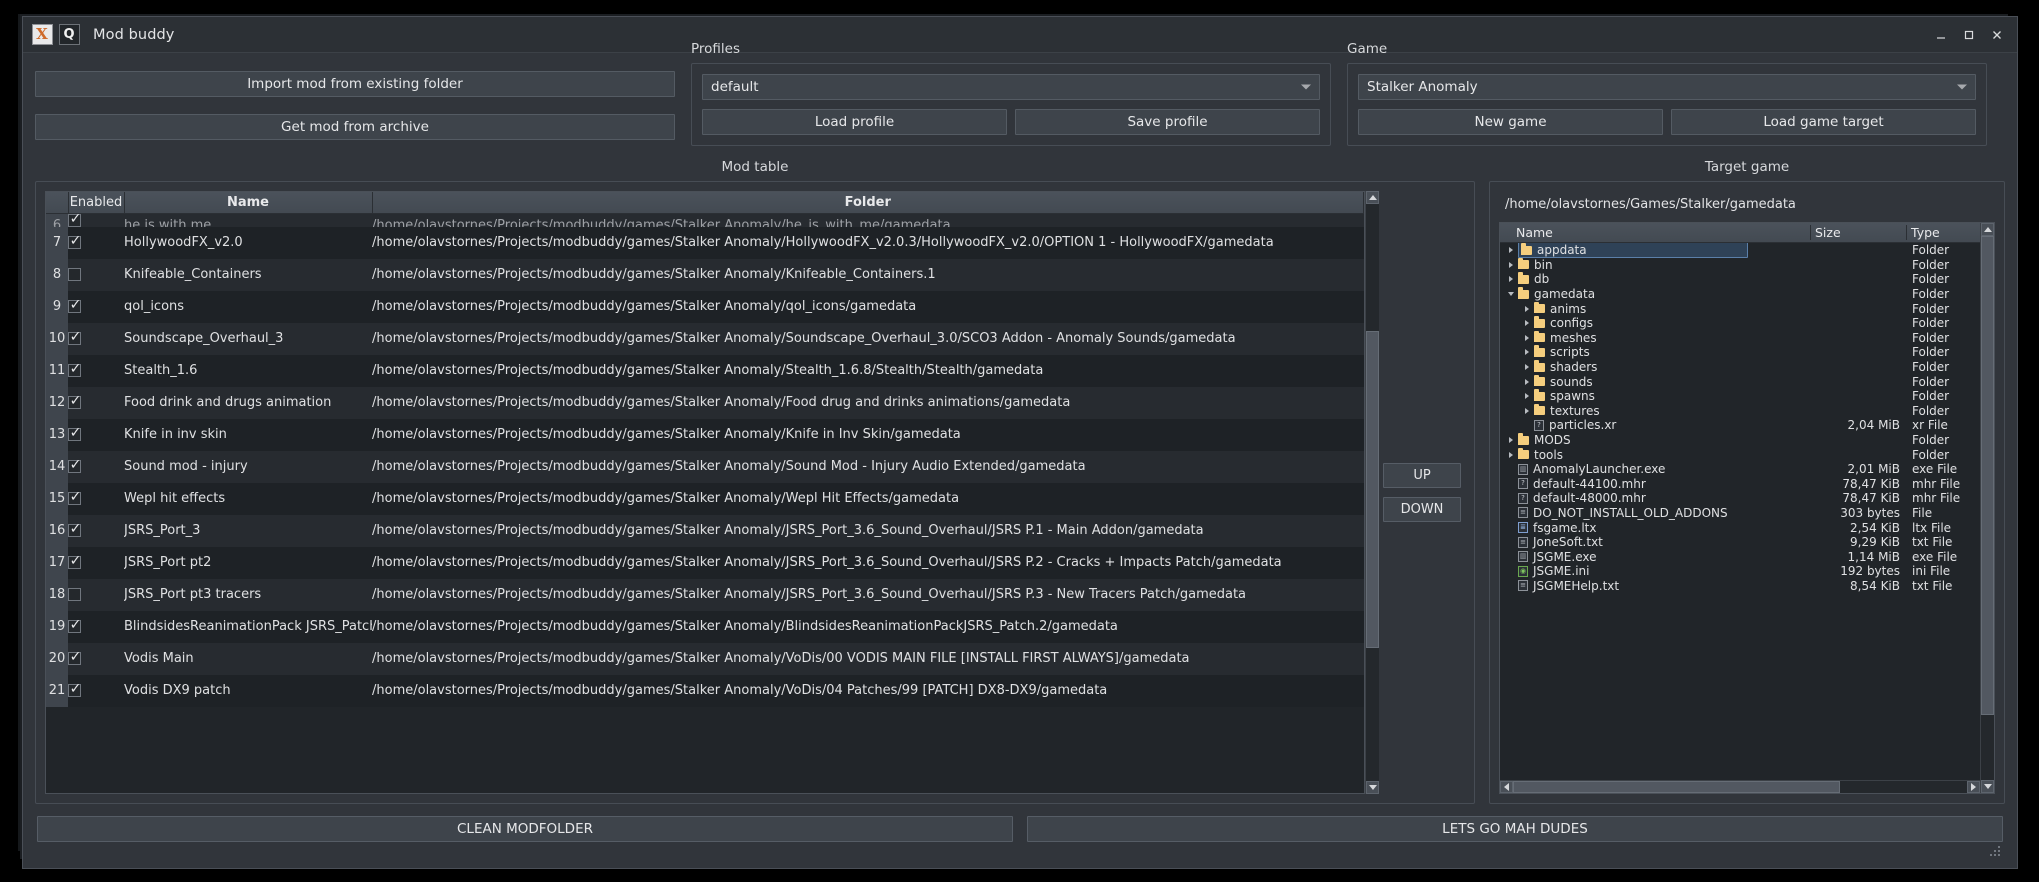  What do you see at coordinates (1740, 440) in the screenshot?
I see `tree-row: MODS Folder` at bounding box center [1740, 440].